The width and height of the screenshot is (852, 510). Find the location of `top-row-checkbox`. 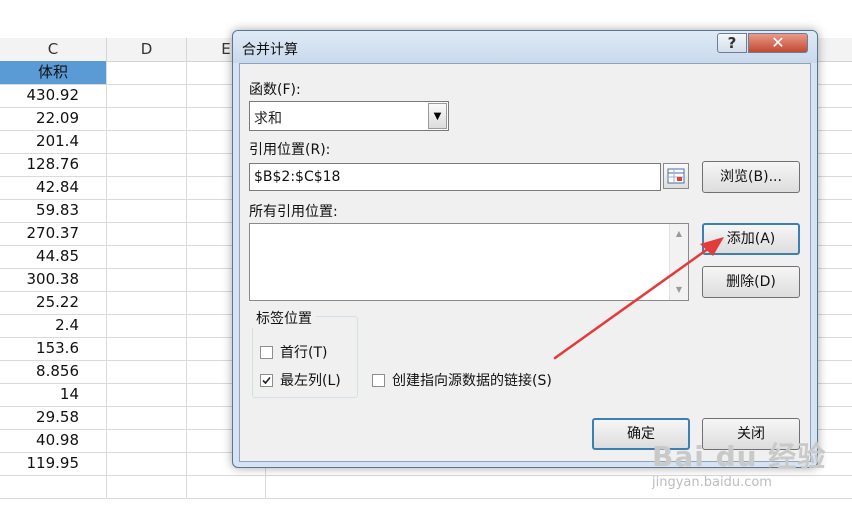

top-row-checkbox is located at coordinates (266, 352).